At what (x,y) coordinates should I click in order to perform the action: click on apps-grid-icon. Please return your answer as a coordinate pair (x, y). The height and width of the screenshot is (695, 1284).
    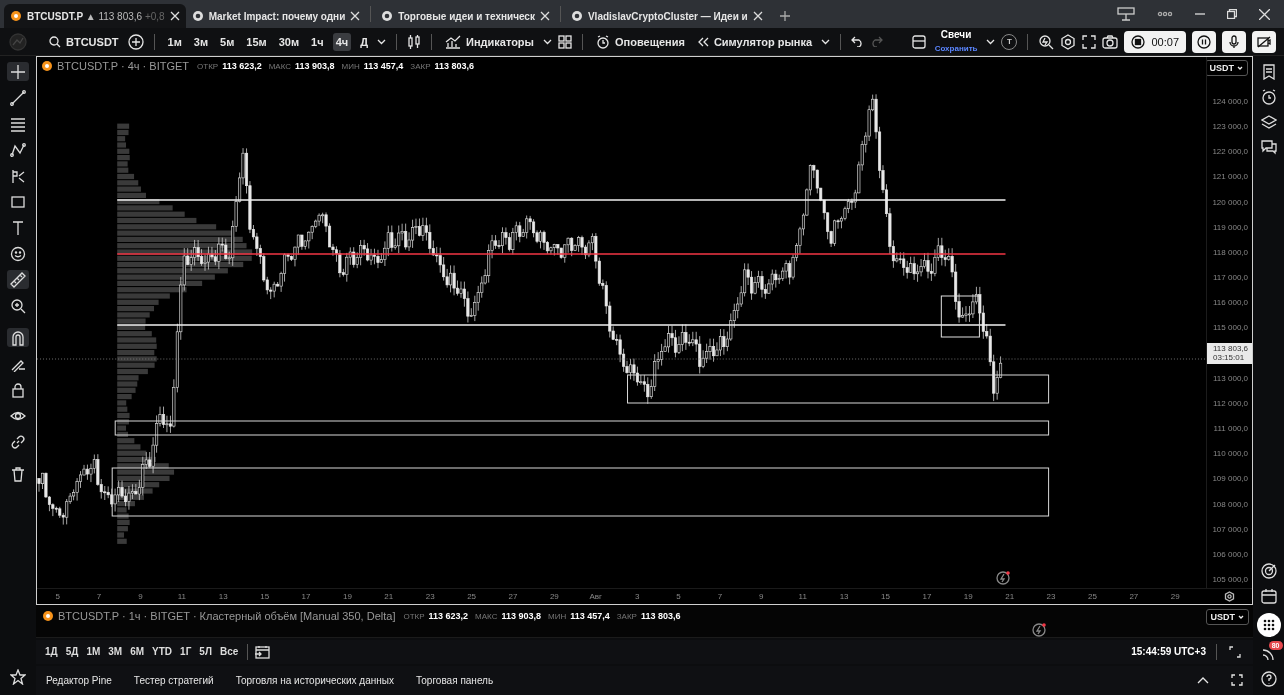
    Looking at the image, I should click on (1268, 625).